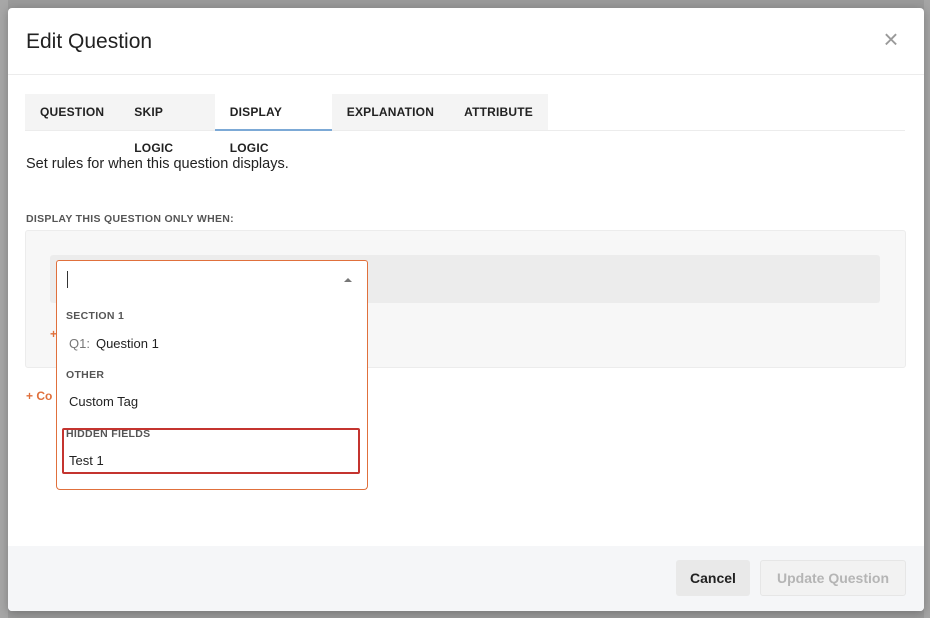 Image resolution: width=930 pixels, height=618 pixels. I want to click on group-header-hidden-fields: HIDDEN FIELDS, so click(108, 434).